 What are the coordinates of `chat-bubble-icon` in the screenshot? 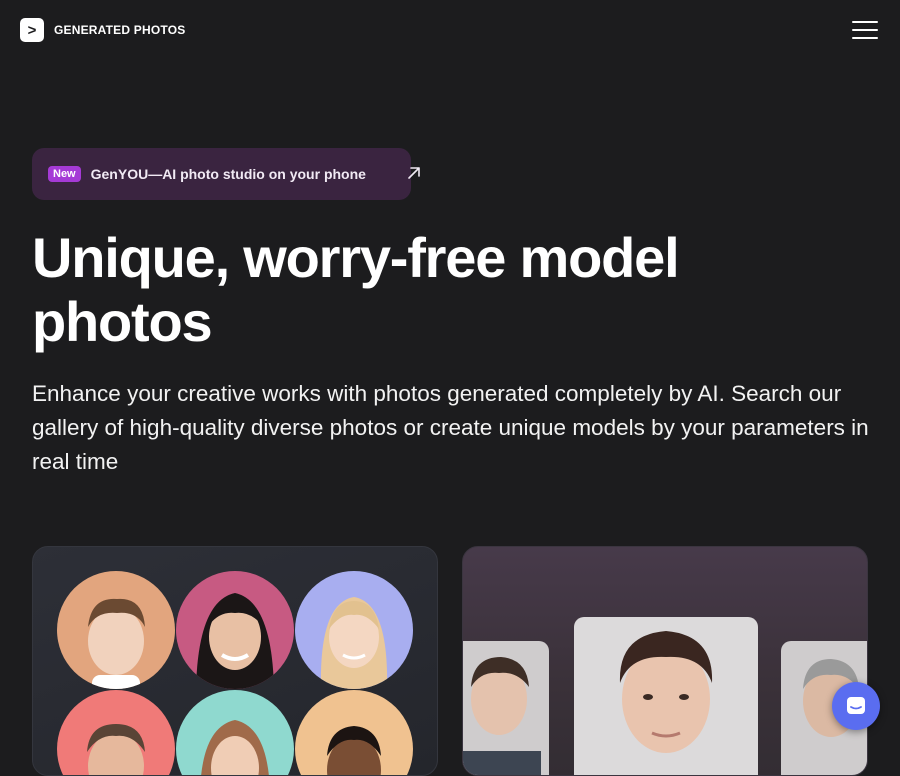 It's located at (856, 706).